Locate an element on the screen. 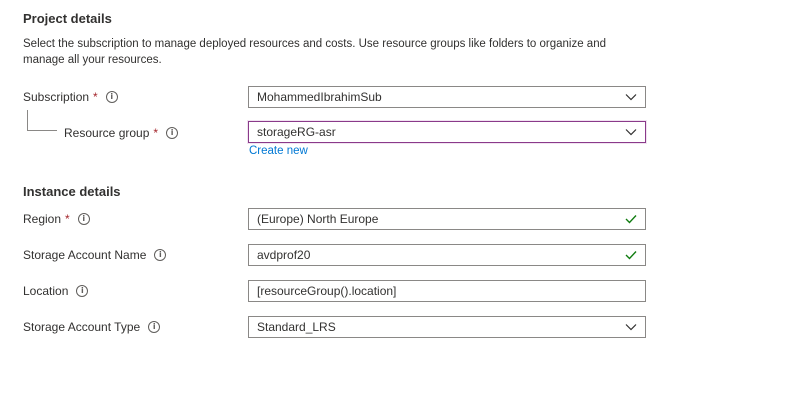 Image resolution: width=802 pixels, height=403 pixels. storage-account-name-input: avdprof20 is located at coordinates (447, 255).